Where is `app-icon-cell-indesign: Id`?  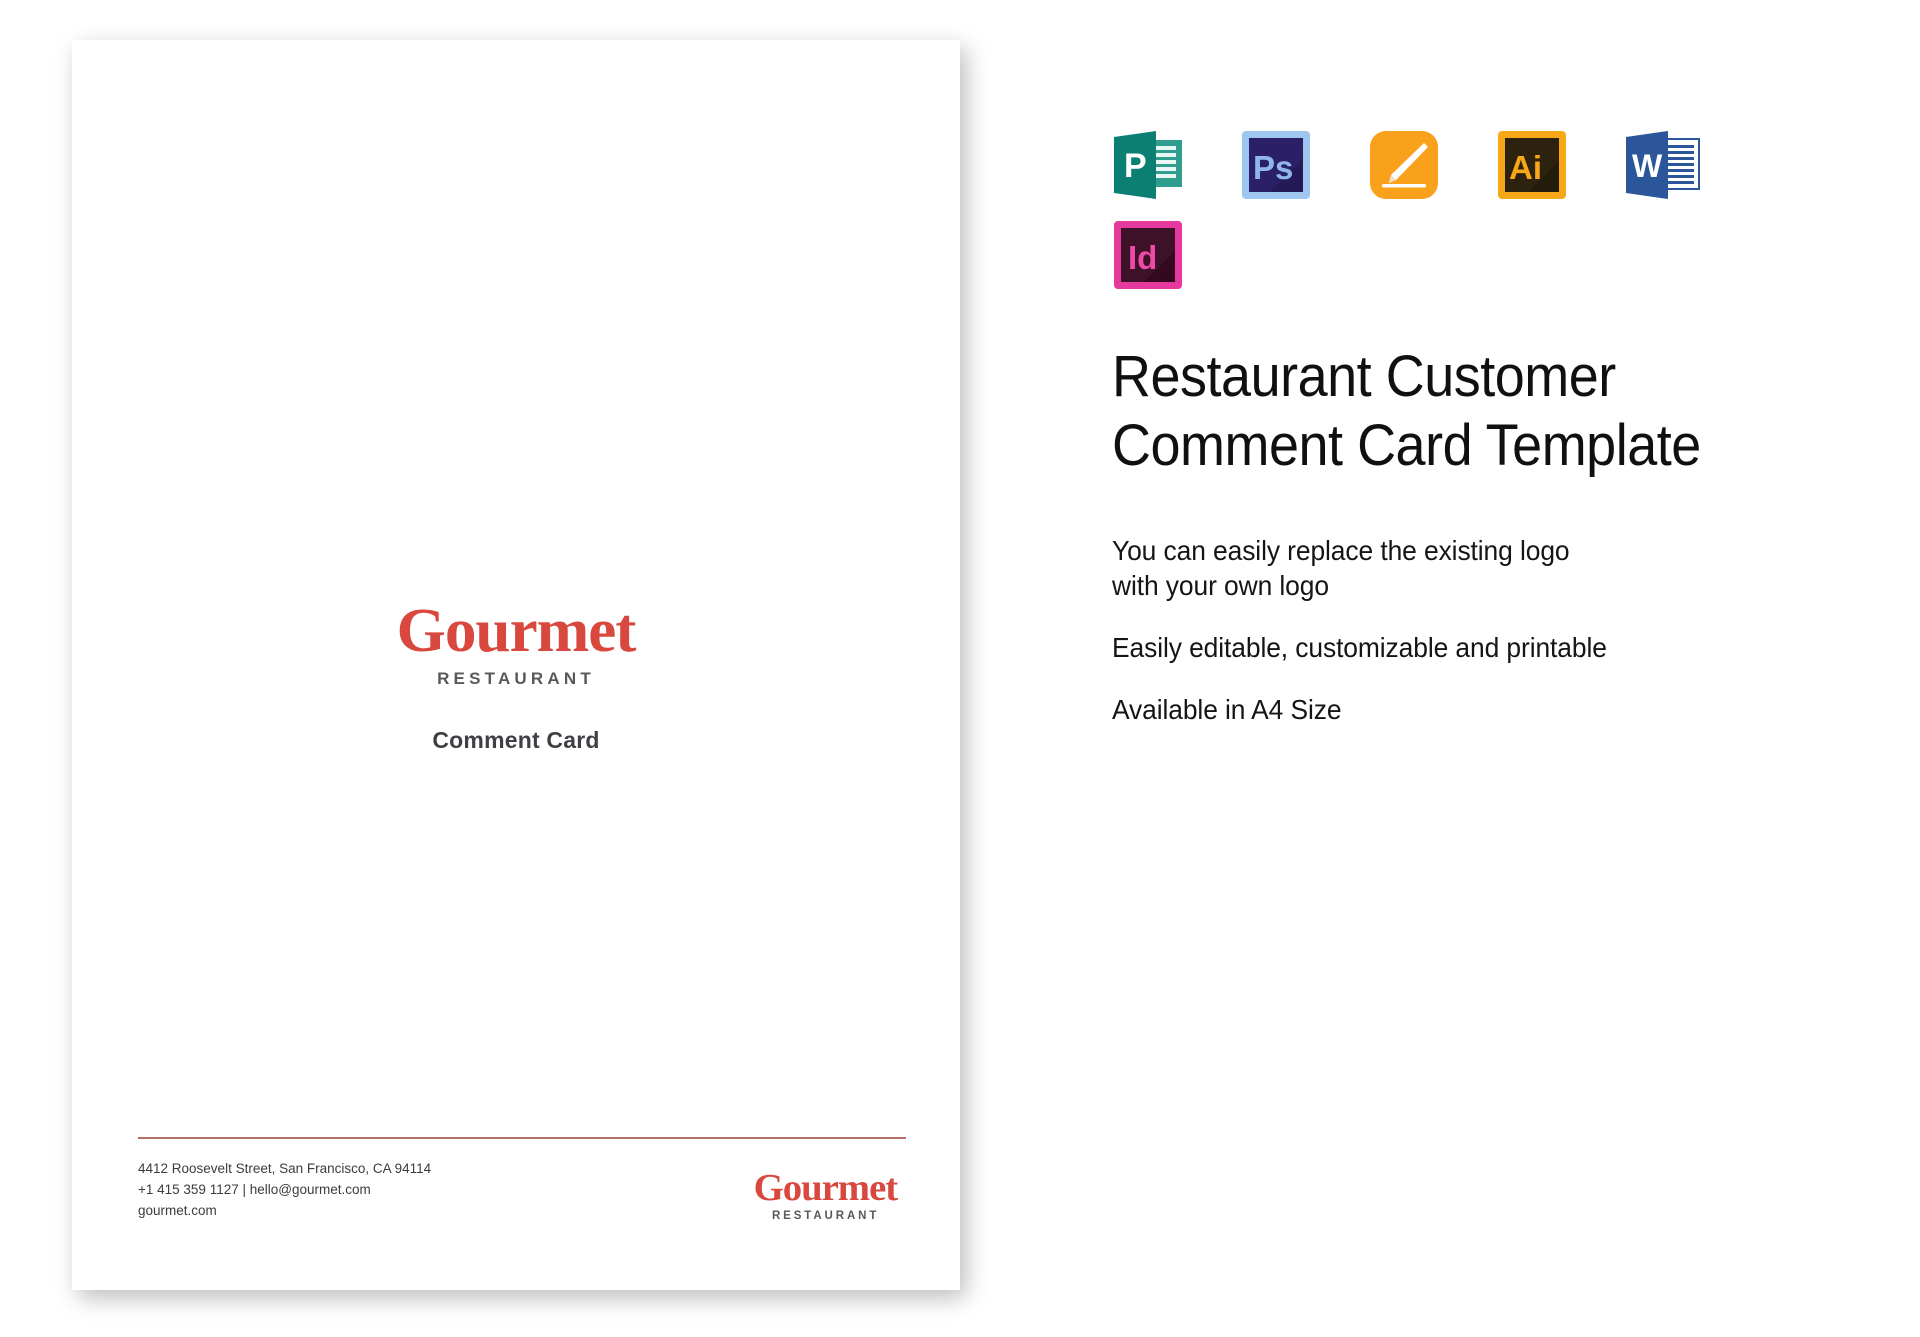
app-icon-cell-indesign: Id is located at coordinates (1176, 255).